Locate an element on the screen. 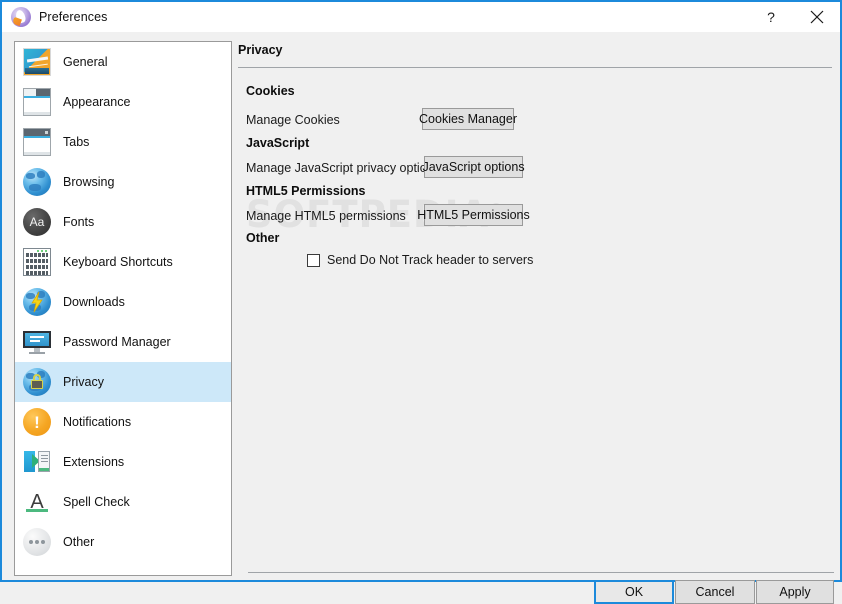 This screenshot has width=842, height=604. sidebar-item-label: Downloads is located at coordinates (94, 302).